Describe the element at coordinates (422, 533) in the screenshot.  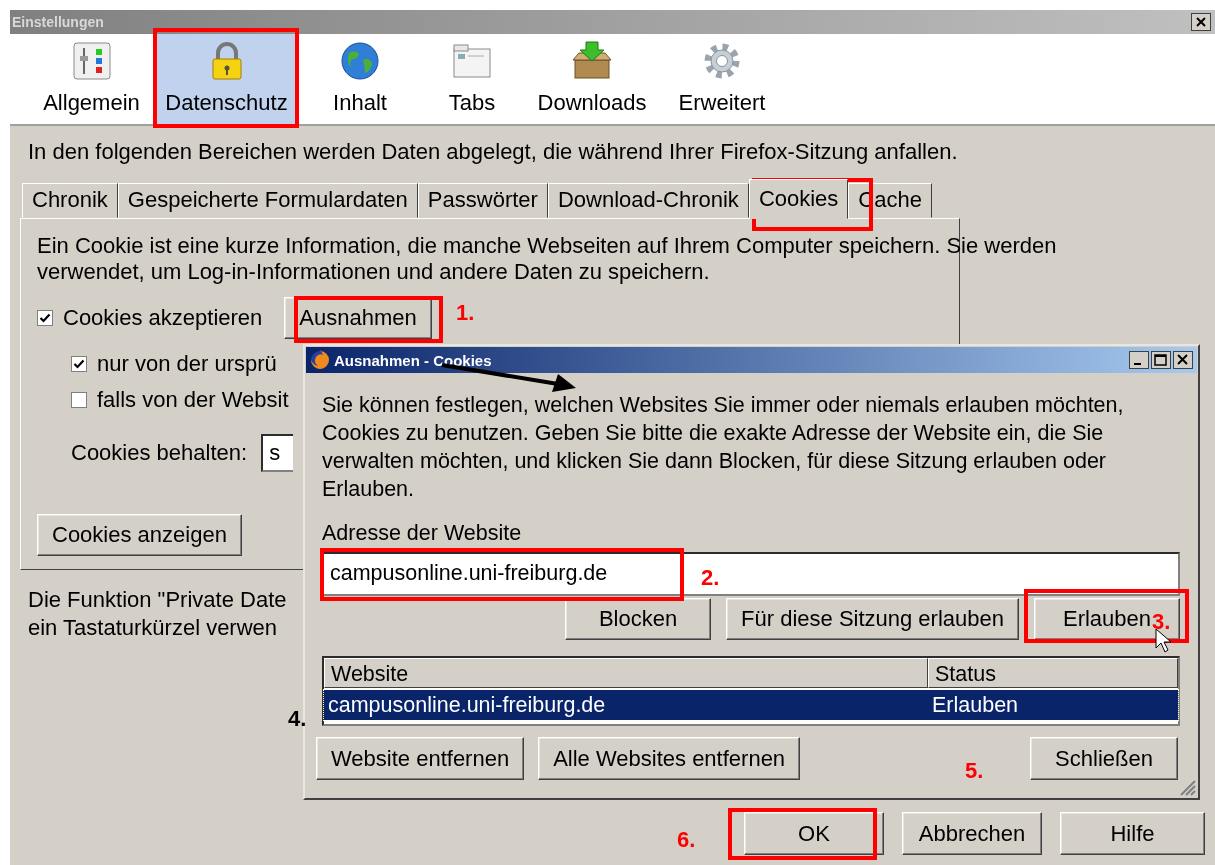
I see `field-label: Adresse der Website` at that location.